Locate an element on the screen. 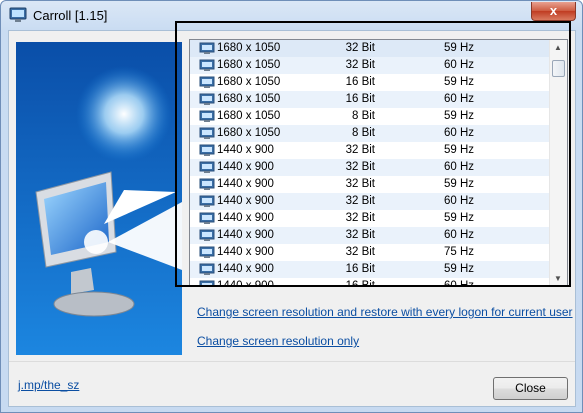 The height and width of the screenshot is (413, 583). footer-divider is located at coordinates (292, 361).